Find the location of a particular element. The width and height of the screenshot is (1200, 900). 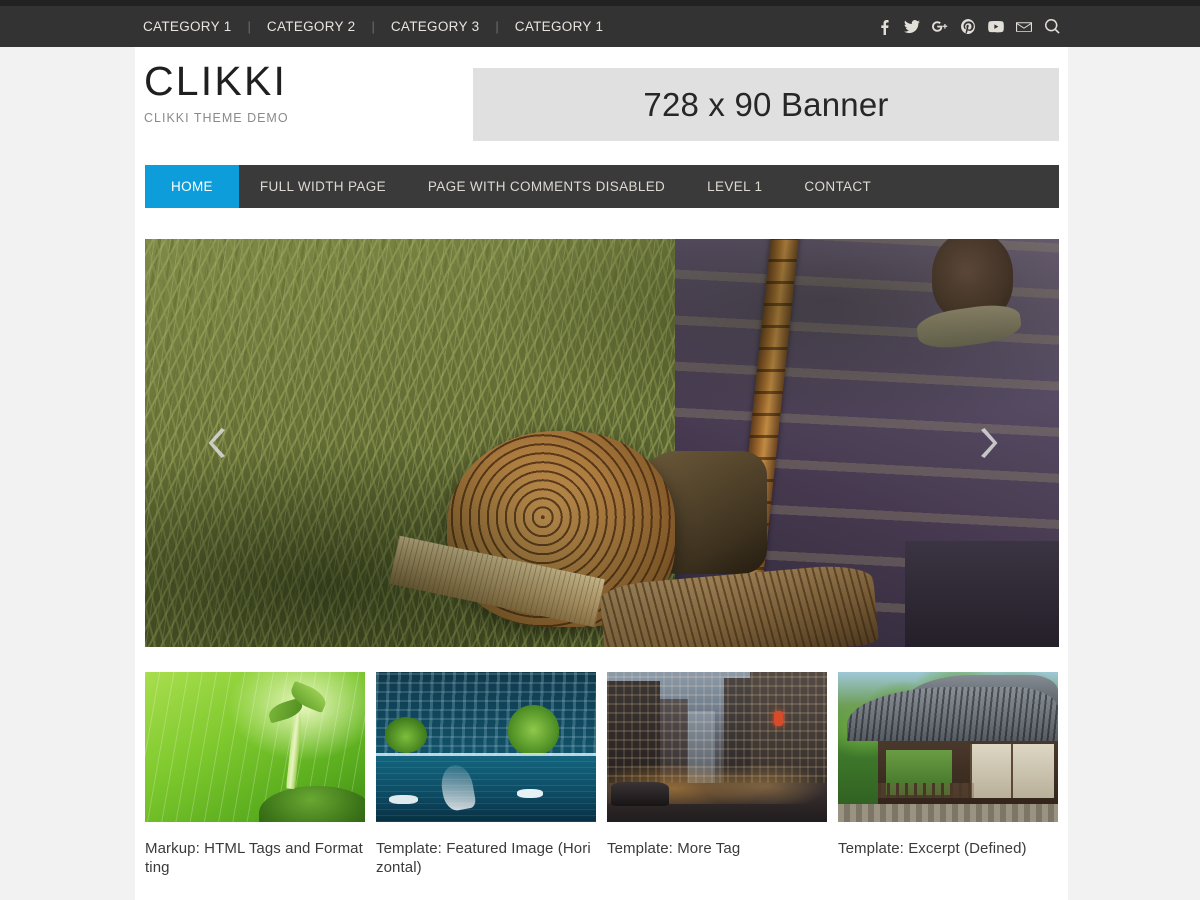

hanok-stone-base is located at coordinates (948, 813).